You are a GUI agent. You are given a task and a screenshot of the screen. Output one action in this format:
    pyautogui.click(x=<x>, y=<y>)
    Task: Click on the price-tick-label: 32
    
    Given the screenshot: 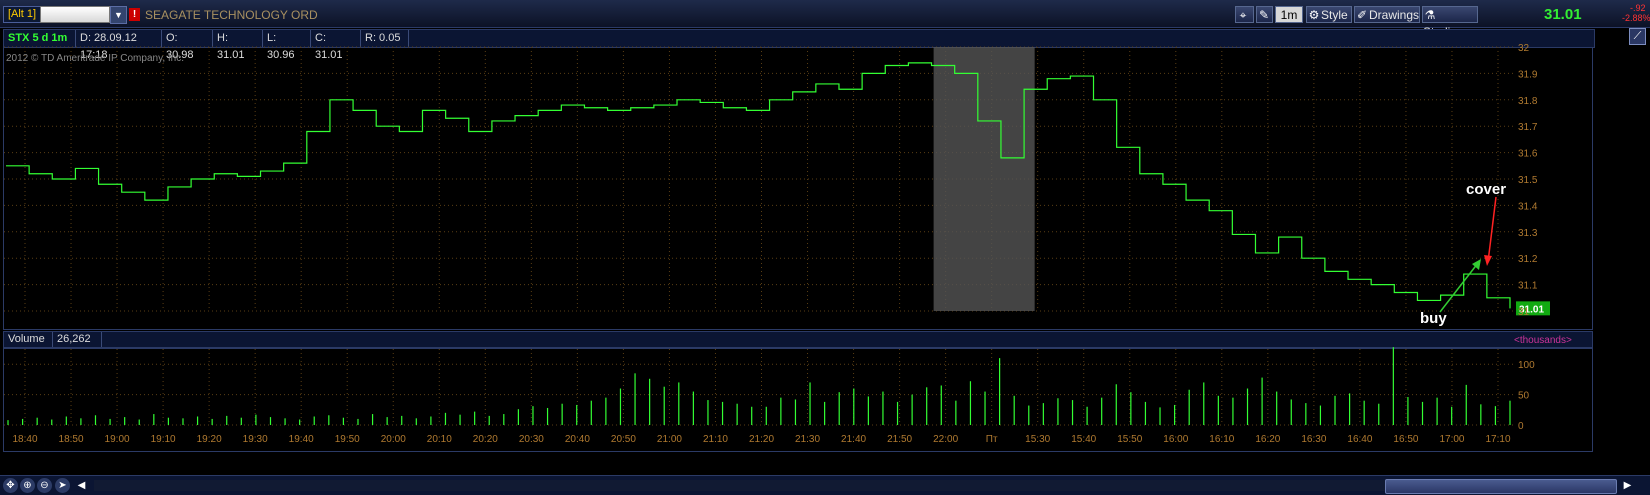 What is the action you would take?
    pyautogui.click(x=1524, y=48)
    